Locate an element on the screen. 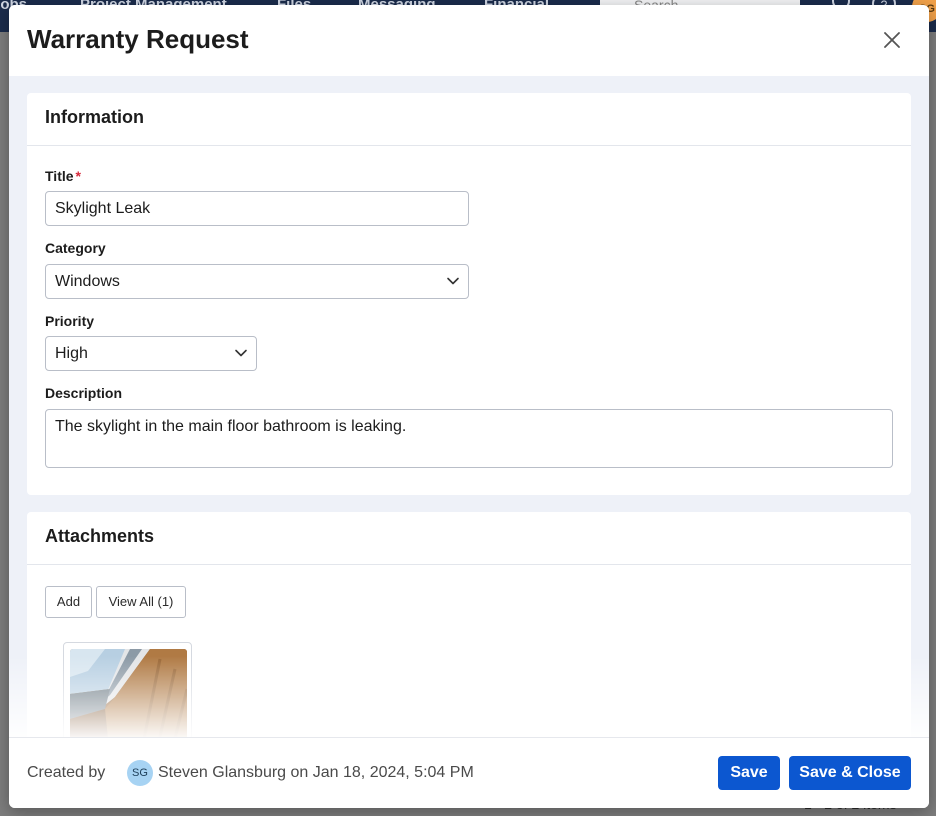 The image size is (936, 816). close-button is located at coordinates (892, 40).